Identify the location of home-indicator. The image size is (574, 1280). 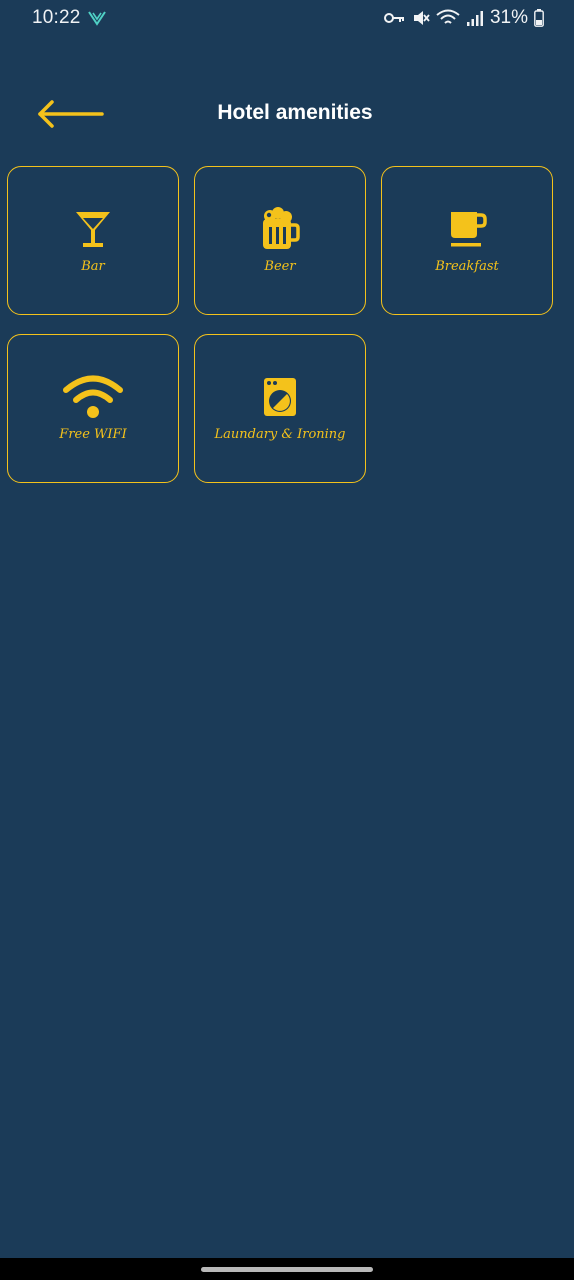
(287, 1269).